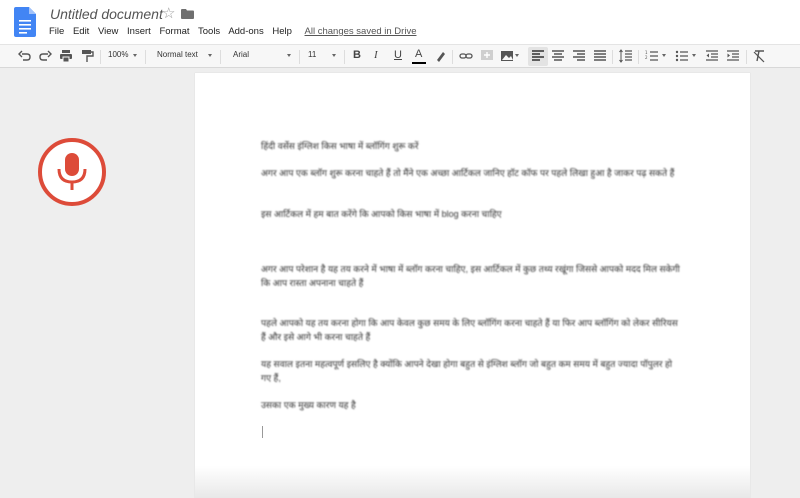  I want to click on font-select: Arial, so click(241, 54).